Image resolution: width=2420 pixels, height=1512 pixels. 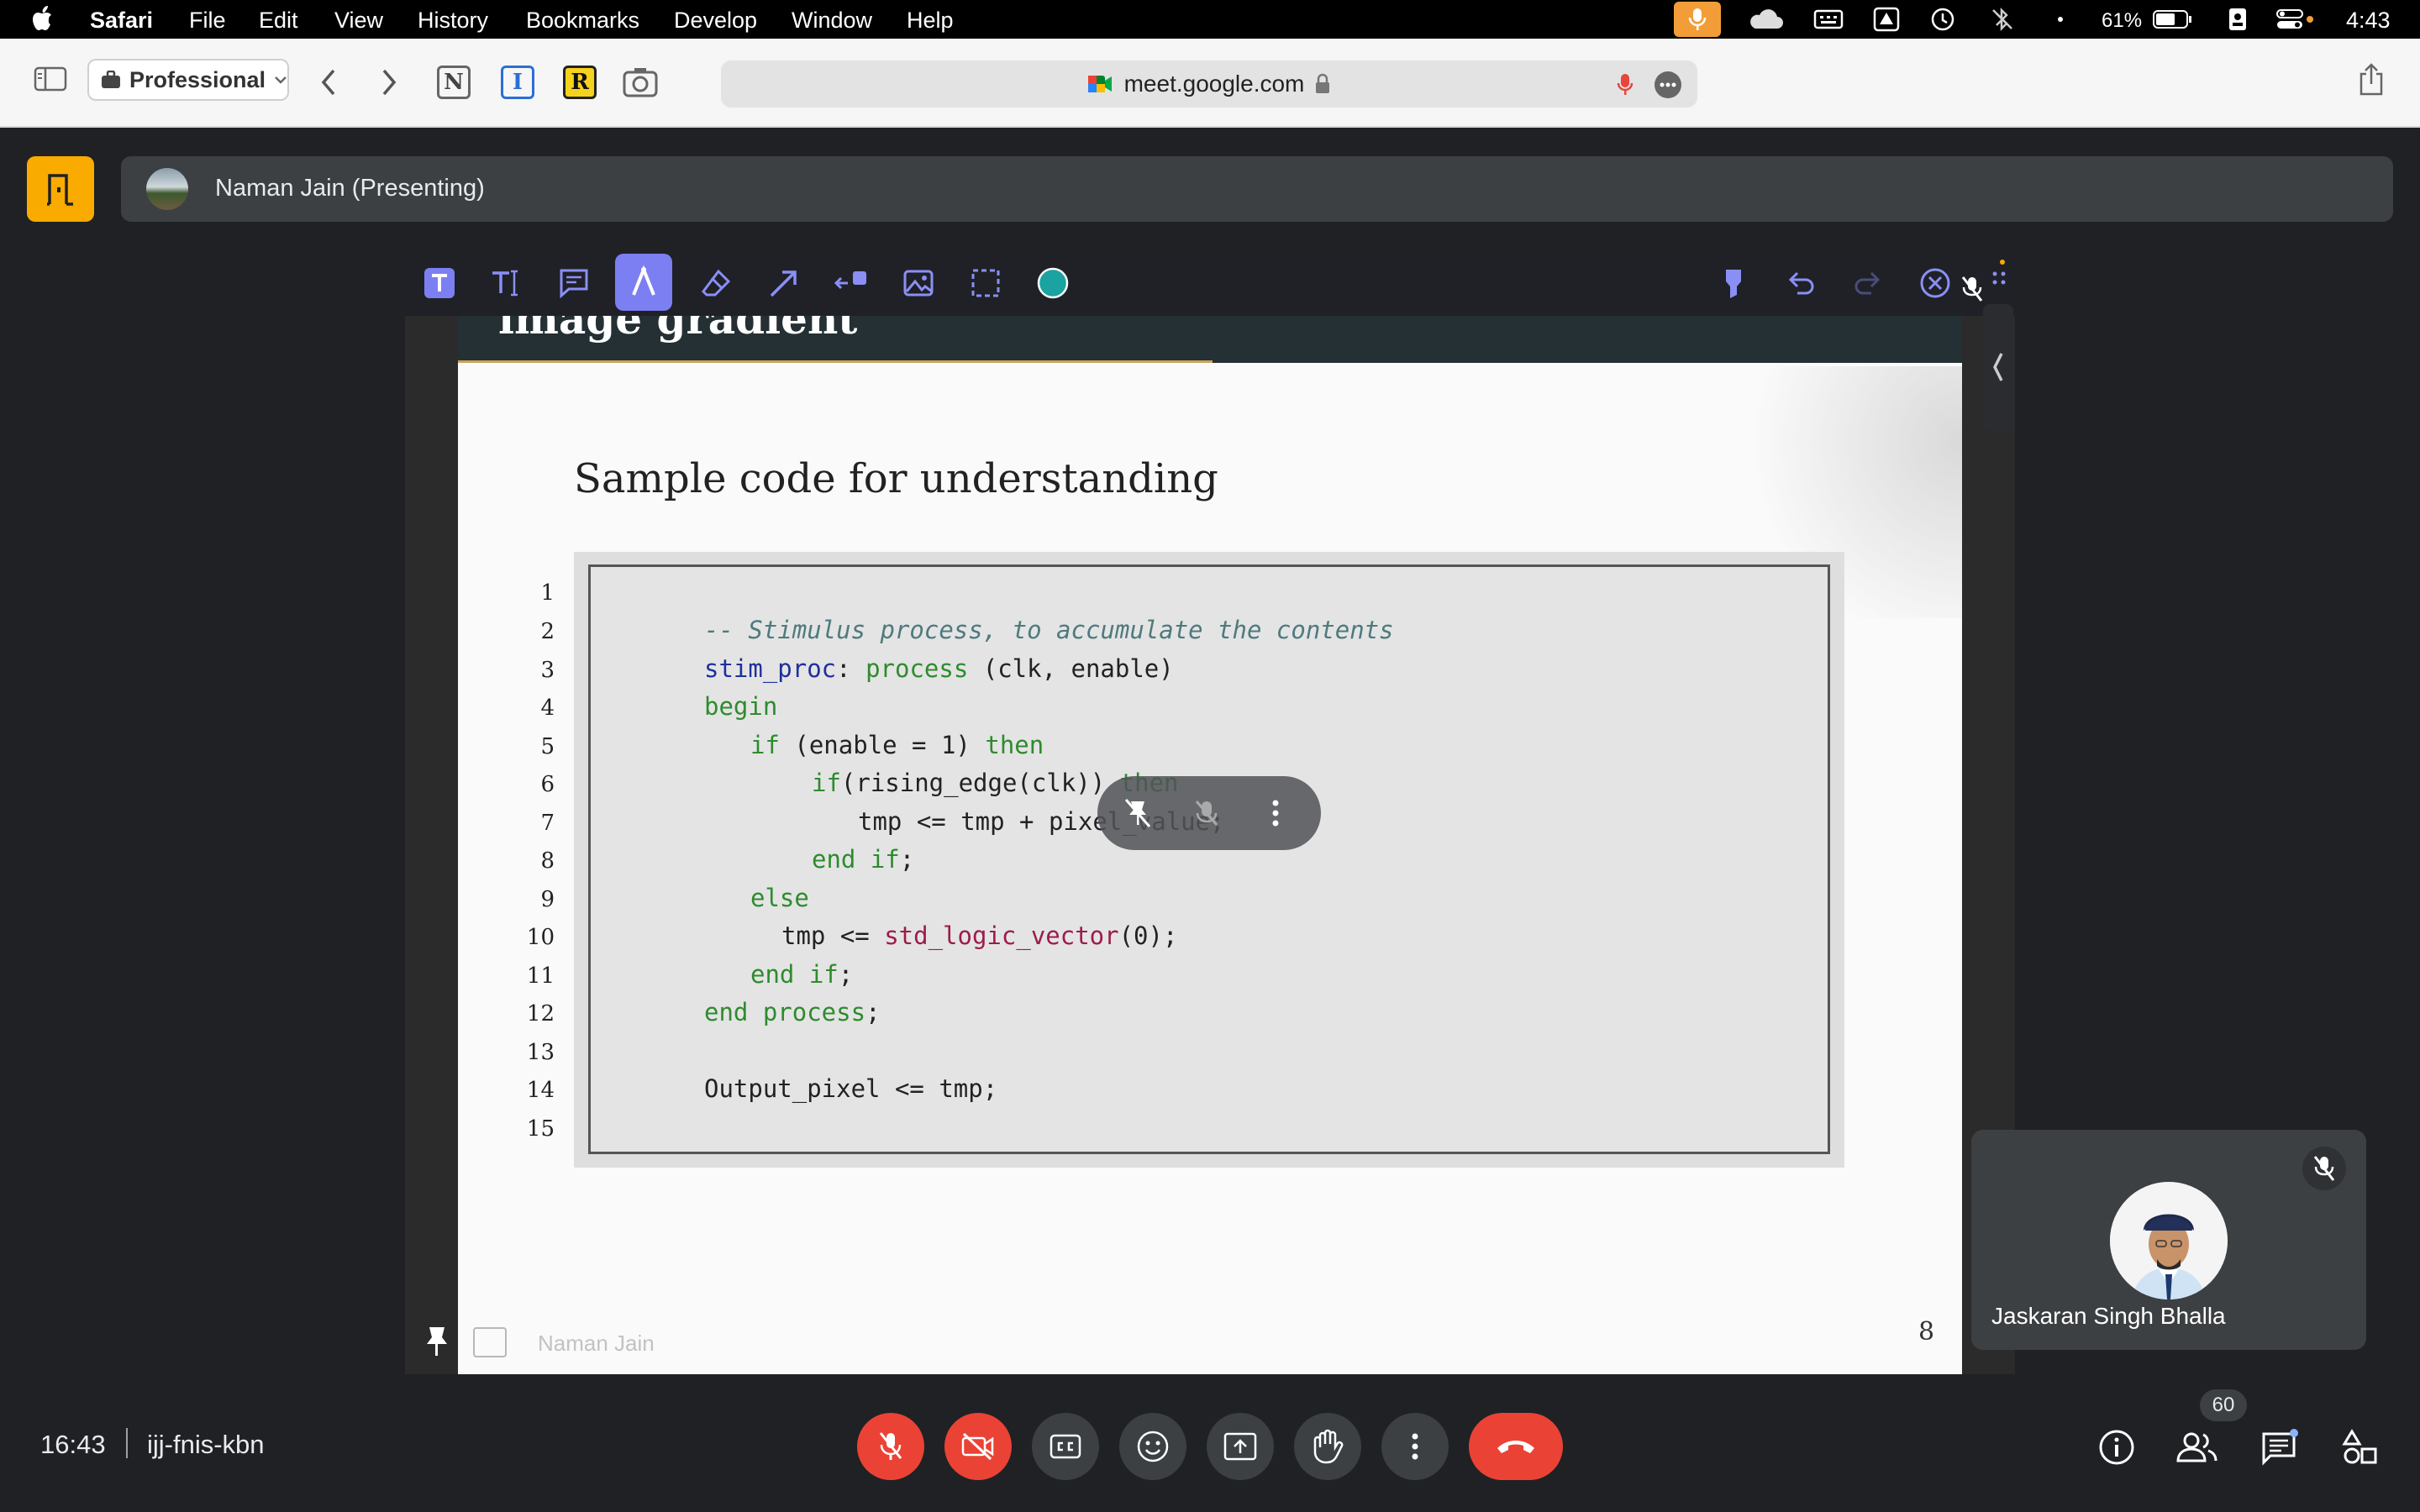 I want to click on menu-bookmarks: Bookmarks, so click(x=582, y=21).